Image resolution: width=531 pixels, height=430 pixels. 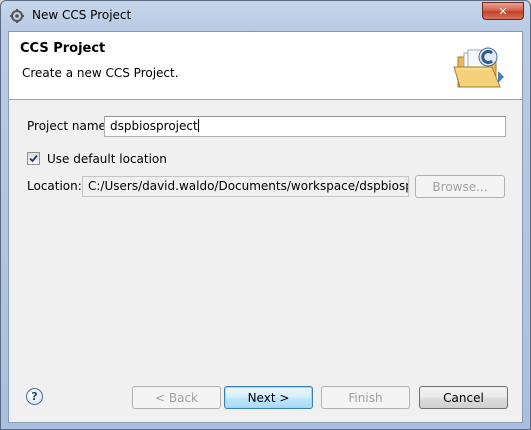 I want to click on close-icon: ✕, so click(x=503, y=11).